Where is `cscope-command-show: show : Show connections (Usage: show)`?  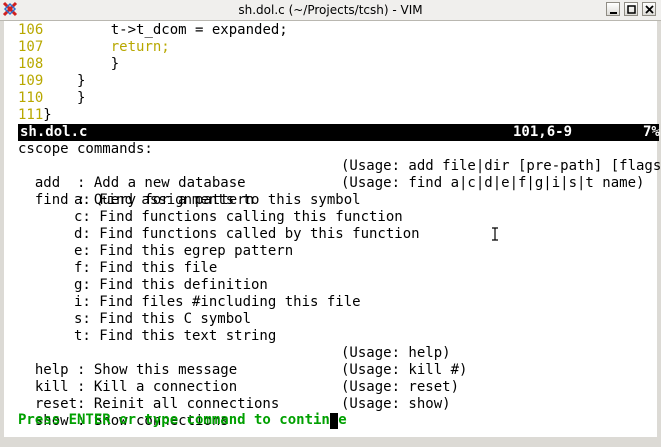 cscope-command-show: show : Show connections (Usage: show) is located at coordinates (234, 412).